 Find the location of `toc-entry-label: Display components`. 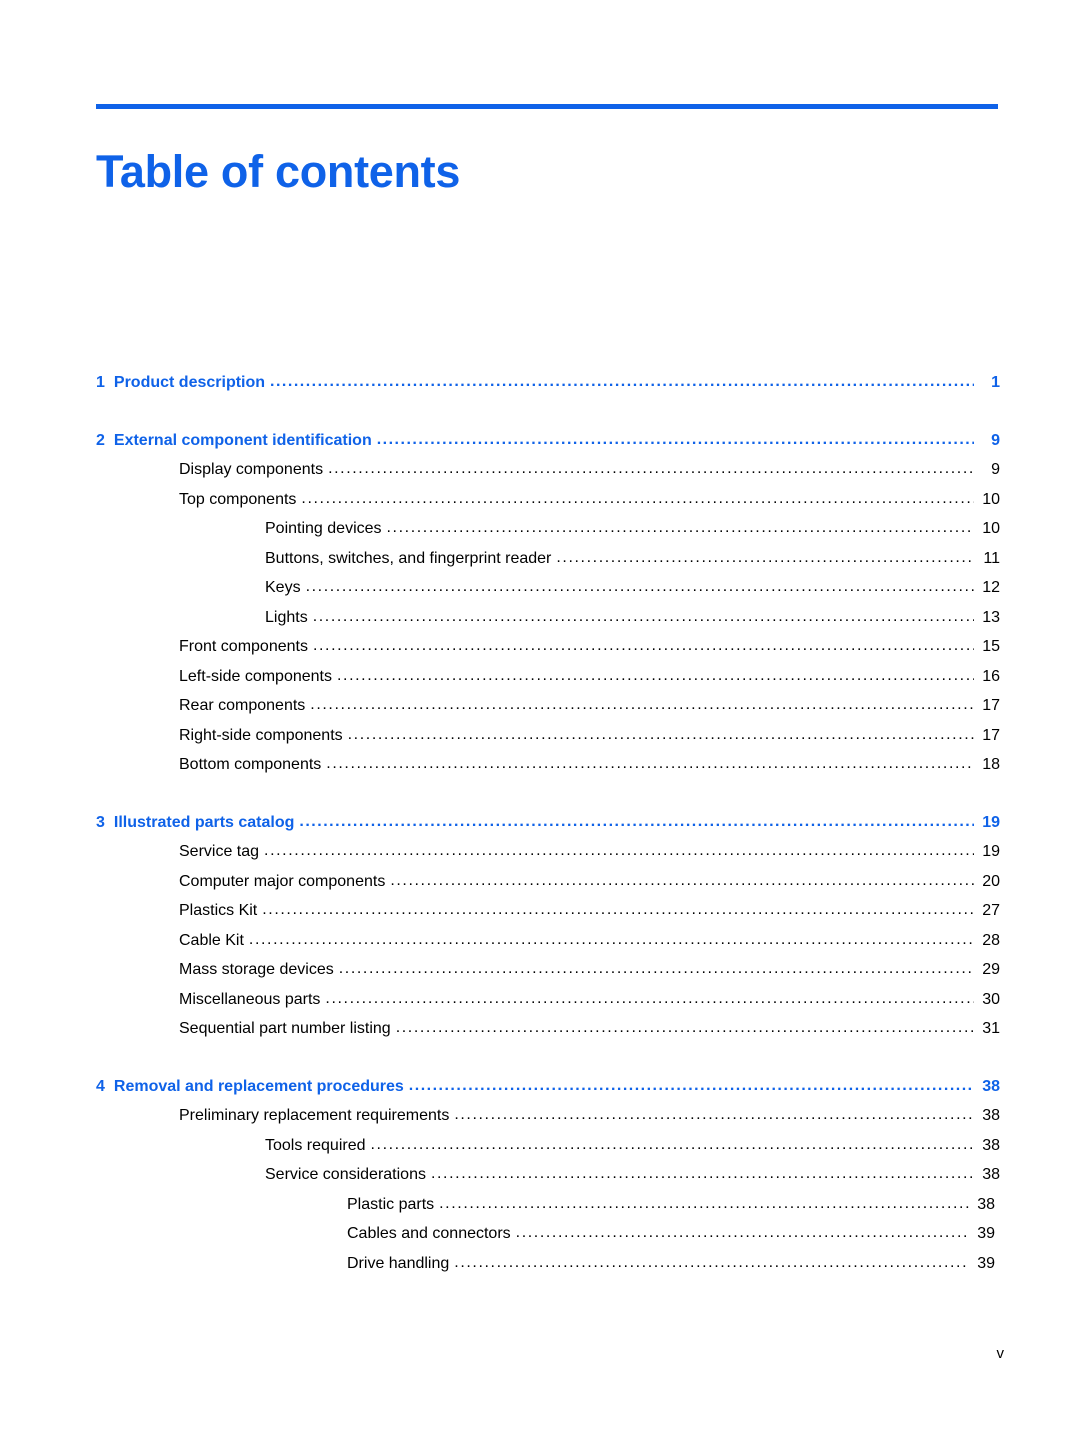

toc-entry-label: Display components is located at coordinates (251, 469).